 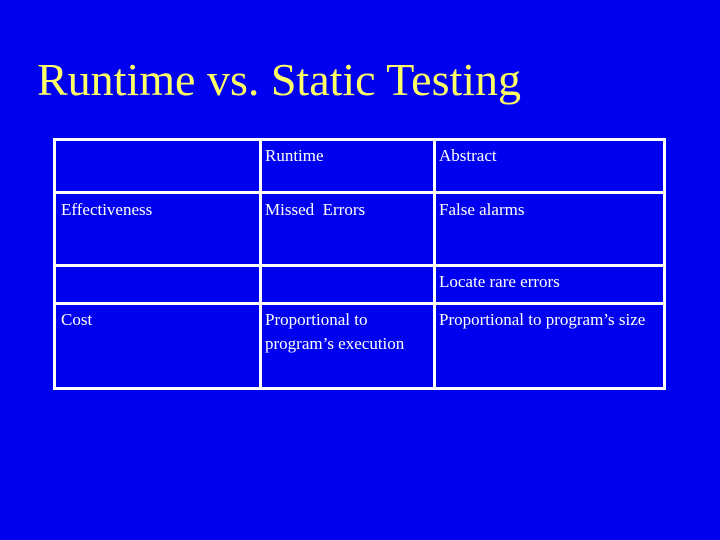 What do you see at coordinates (468, 155) in the screenshot?
I see `header-cell-abstract: Abstract` at bounding box center [468, 155].